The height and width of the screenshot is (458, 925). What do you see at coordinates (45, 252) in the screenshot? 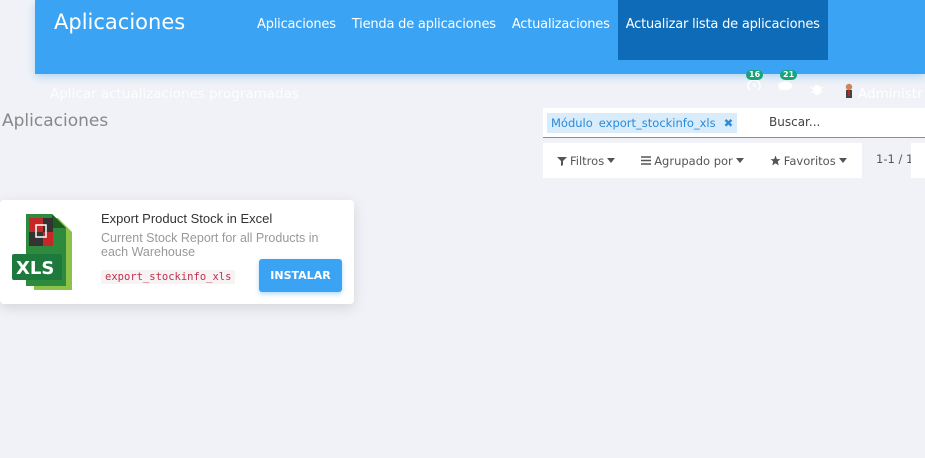
I see `module-logo: XLS` at bounding box center [45, 252].